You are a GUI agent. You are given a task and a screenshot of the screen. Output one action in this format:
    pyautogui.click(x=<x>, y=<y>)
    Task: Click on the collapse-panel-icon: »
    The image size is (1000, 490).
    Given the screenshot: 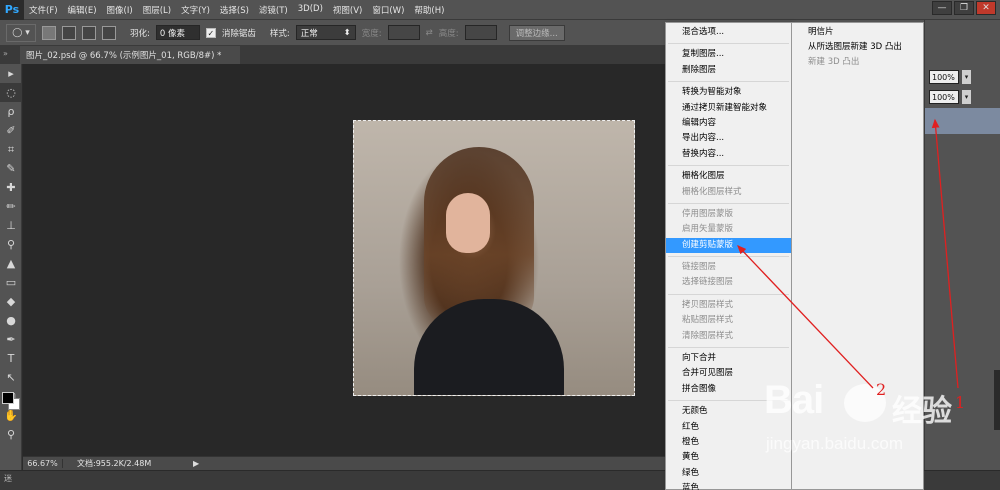 What is the action you would take?
    pyautogui.click(x=5, y=53)
    